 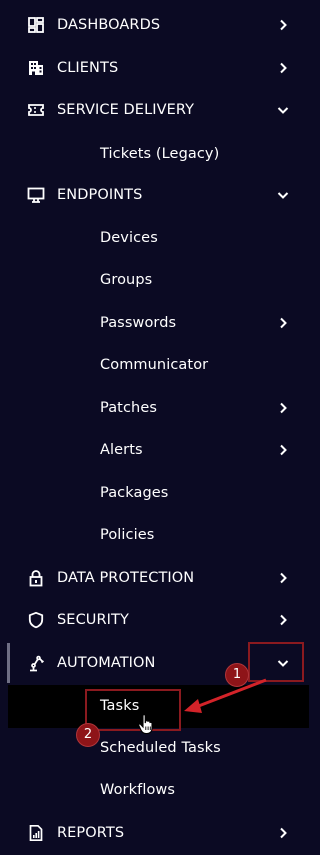 I want to click on sidebar-item-label: Policies, so click(x=127, y=535).